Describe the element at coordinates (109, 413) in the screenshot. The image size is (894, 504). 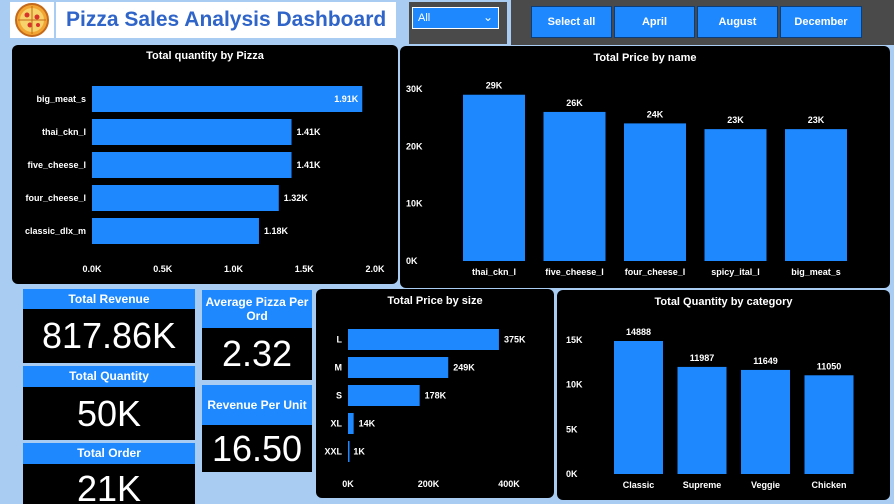
I see `total-quantity-value: 50K` at that location.